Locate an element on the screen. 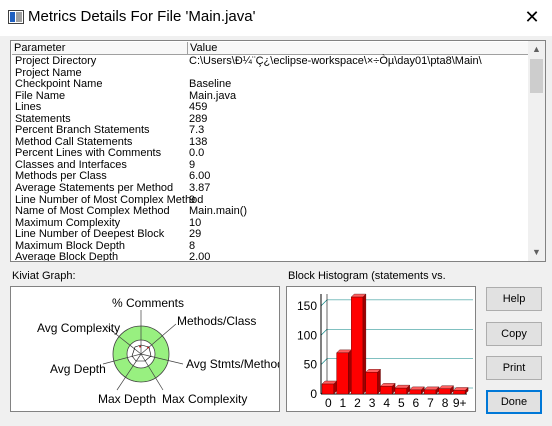  value-cell: 3.87 is located at coordinates (200, 188).